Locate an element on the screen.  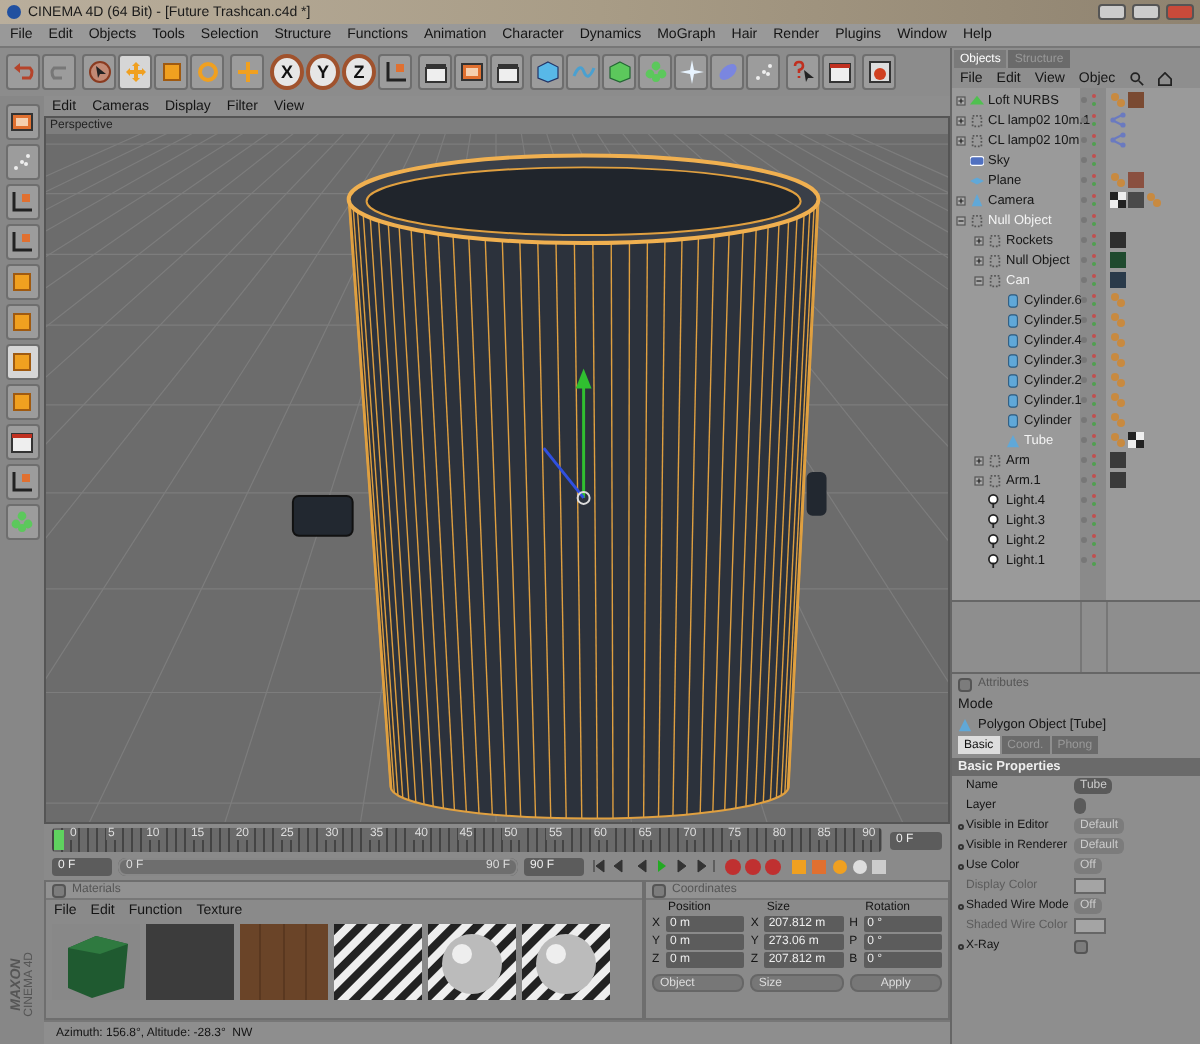
move-arrows-icon is located at coordinates (135, 72).